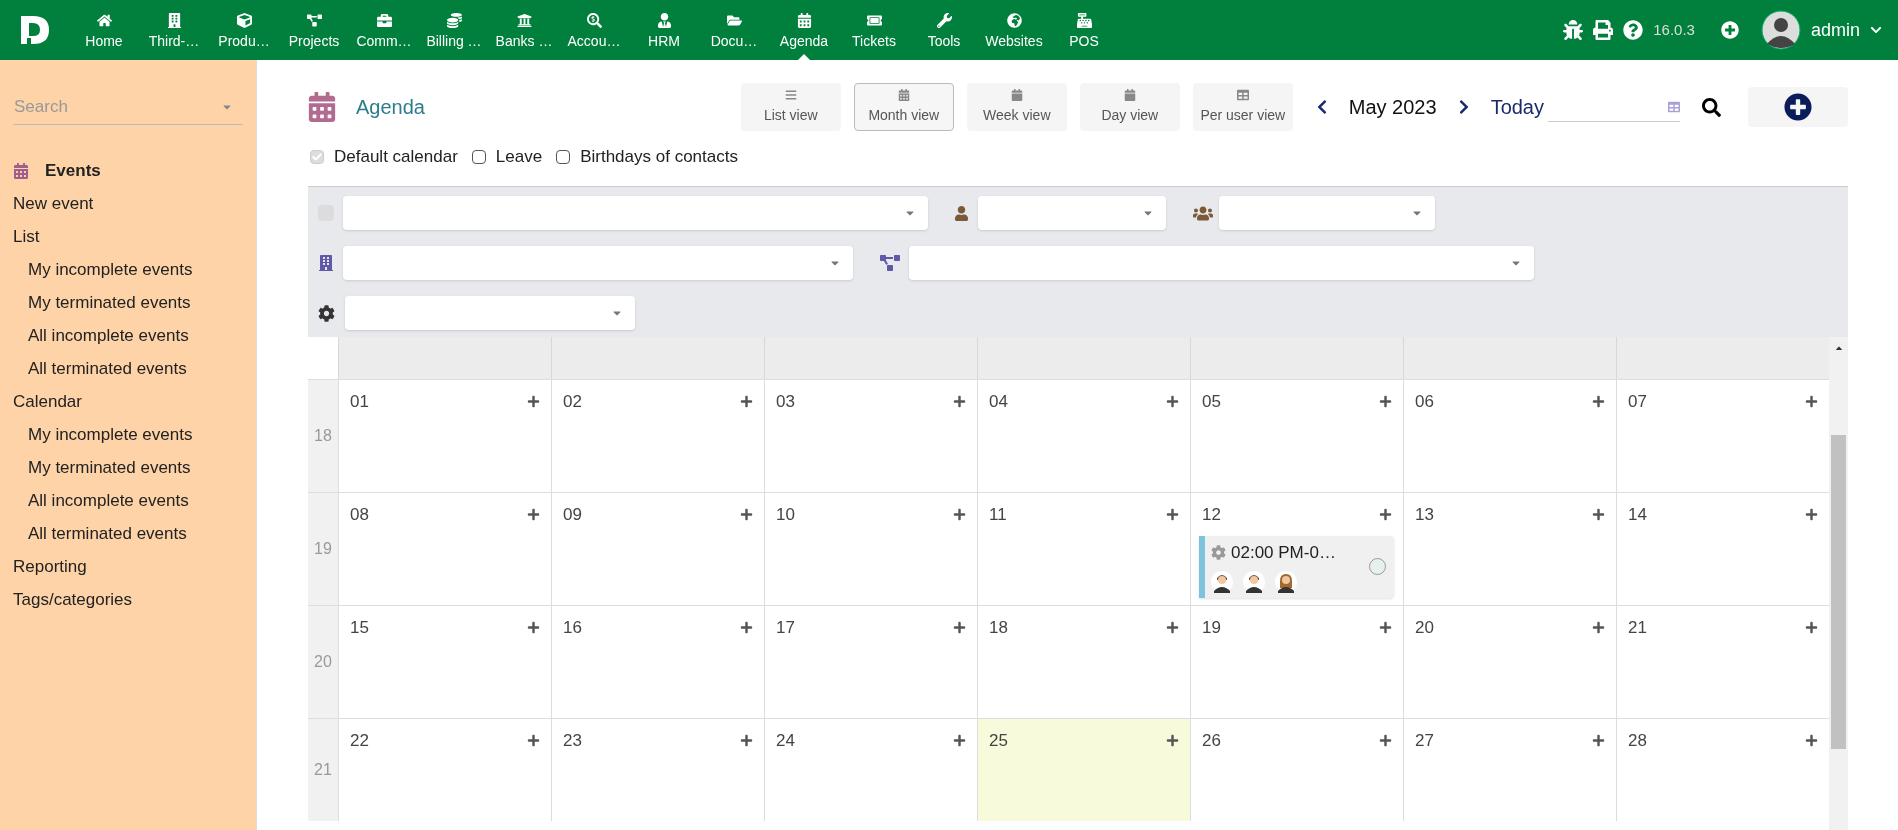 The image size is (1898, 830). Describe the element at coordinates (128, 567) in the screenshot. I see `menu-link: Reporting` at that location.